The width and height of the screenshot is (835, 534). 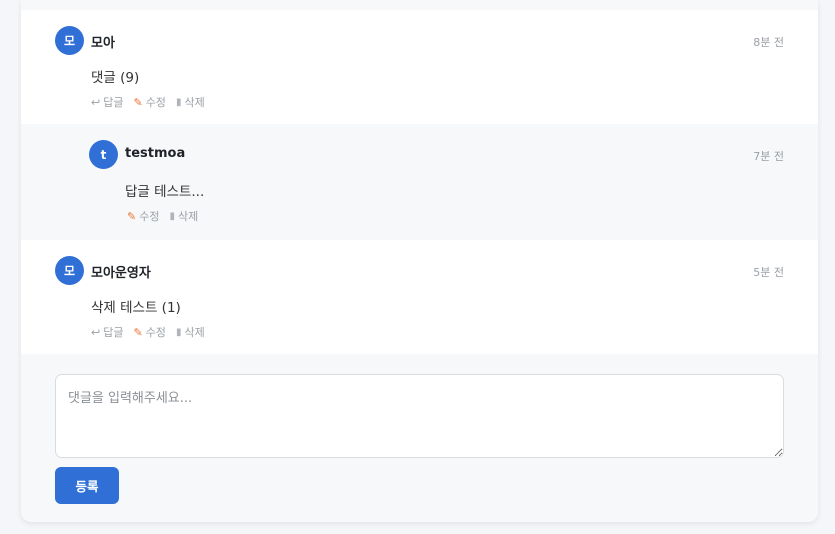 I want to click on comment-text: 댓글 (9), so click(x=115, y=78).